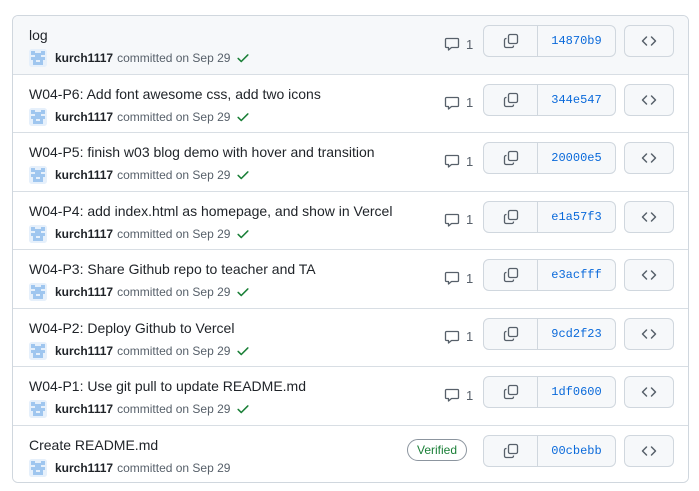  What do you see at coordinates (576, 158) in the screenshot?
I see `commit-sha-link: 20000e5` at bounding box center [576, 158].